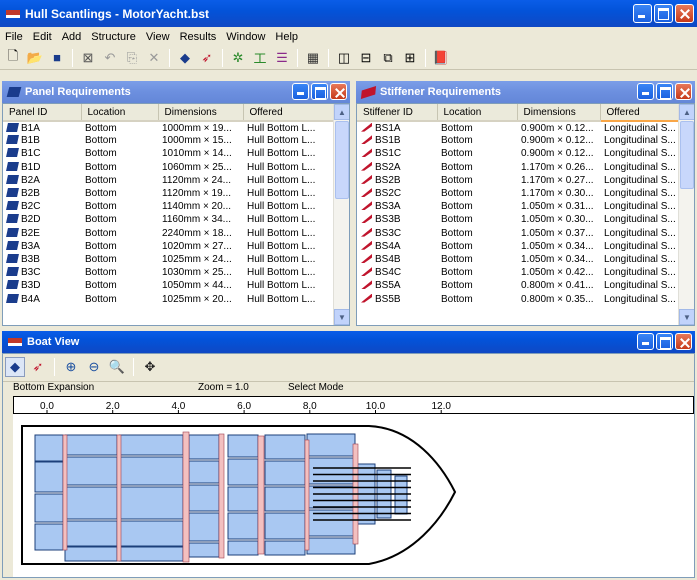  What do you see at coordinates (185, 58) in the screenshot?
I see `panel-icon: ◆` at bounding box center [185, 58].